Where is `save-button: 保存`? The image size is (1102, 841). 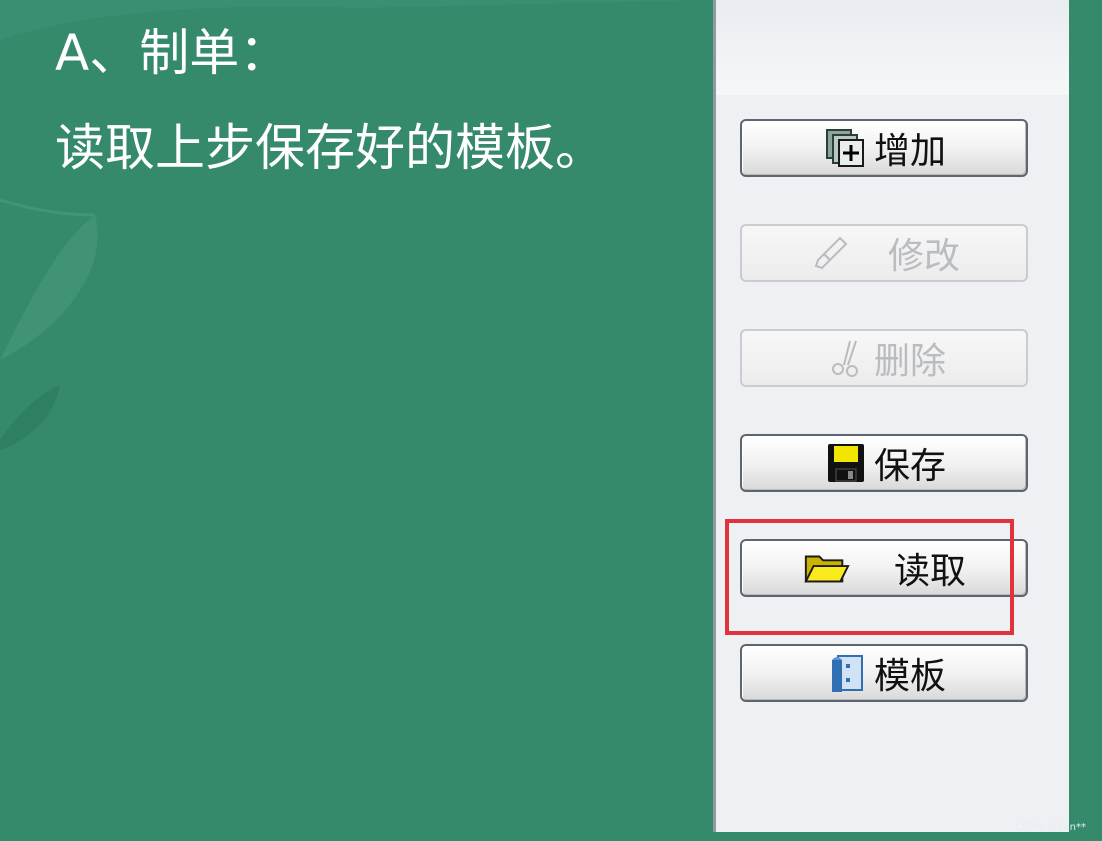
save-button: 保存 is located at coordinates (884, 463).